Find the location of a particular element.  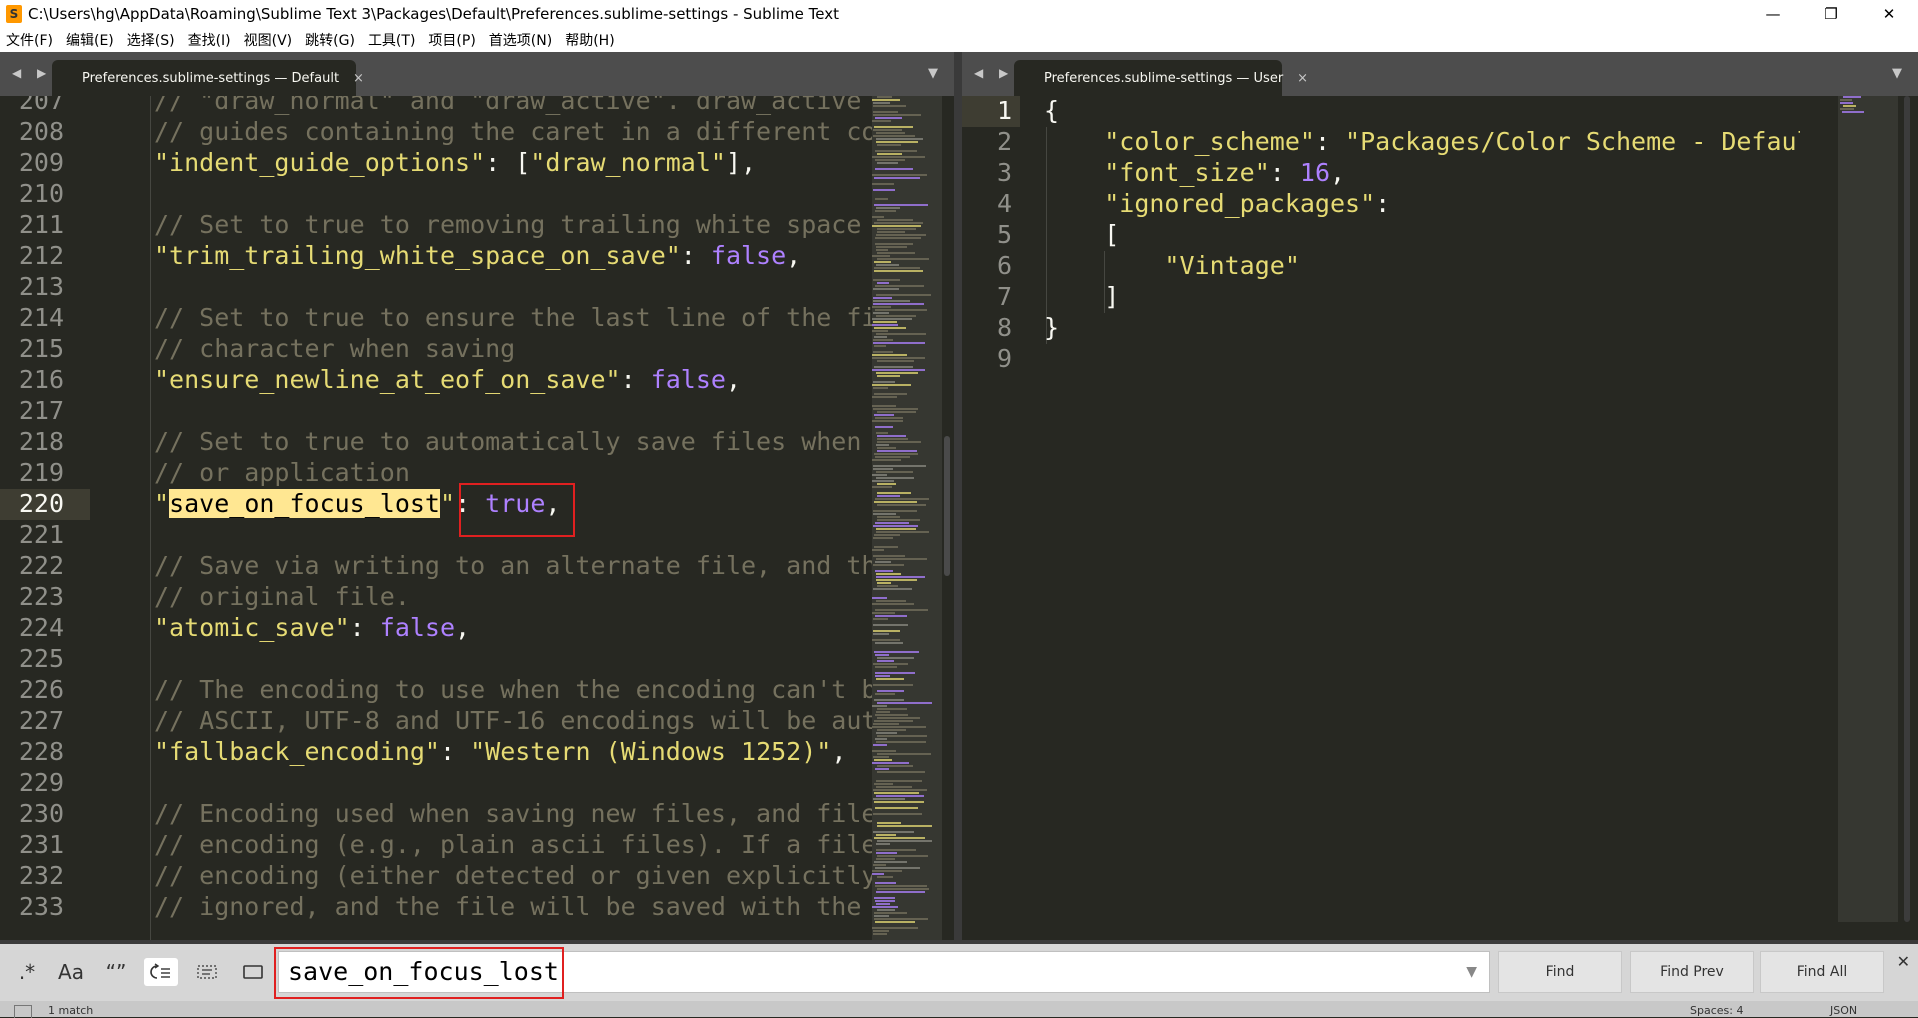

menu-tools: 工具(T) is located at coordinates (392, 40).